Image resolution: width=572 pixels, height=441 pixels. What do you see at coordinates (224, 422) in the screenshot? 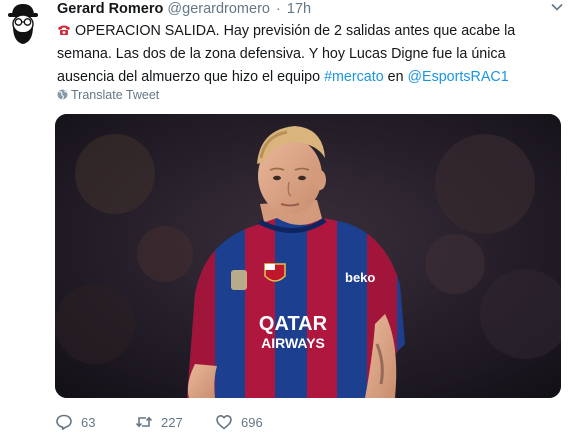
I see `like-icon` at bounding box center [224, 422].